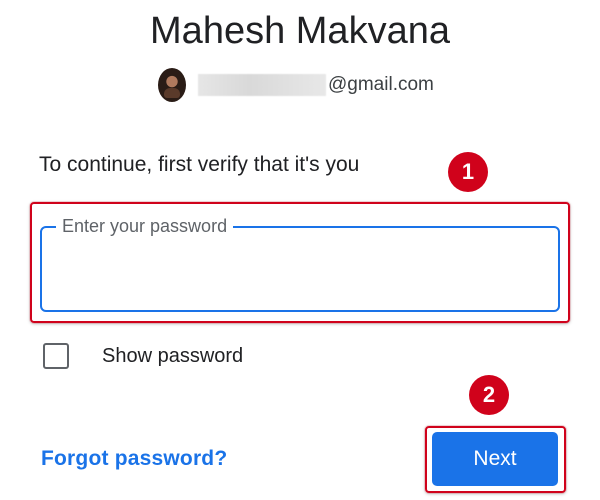 This screenshot has height=500, width=600. Describe the element at coordinates (495, 459) in the screenshot. I see `next-button: Next` at that location.